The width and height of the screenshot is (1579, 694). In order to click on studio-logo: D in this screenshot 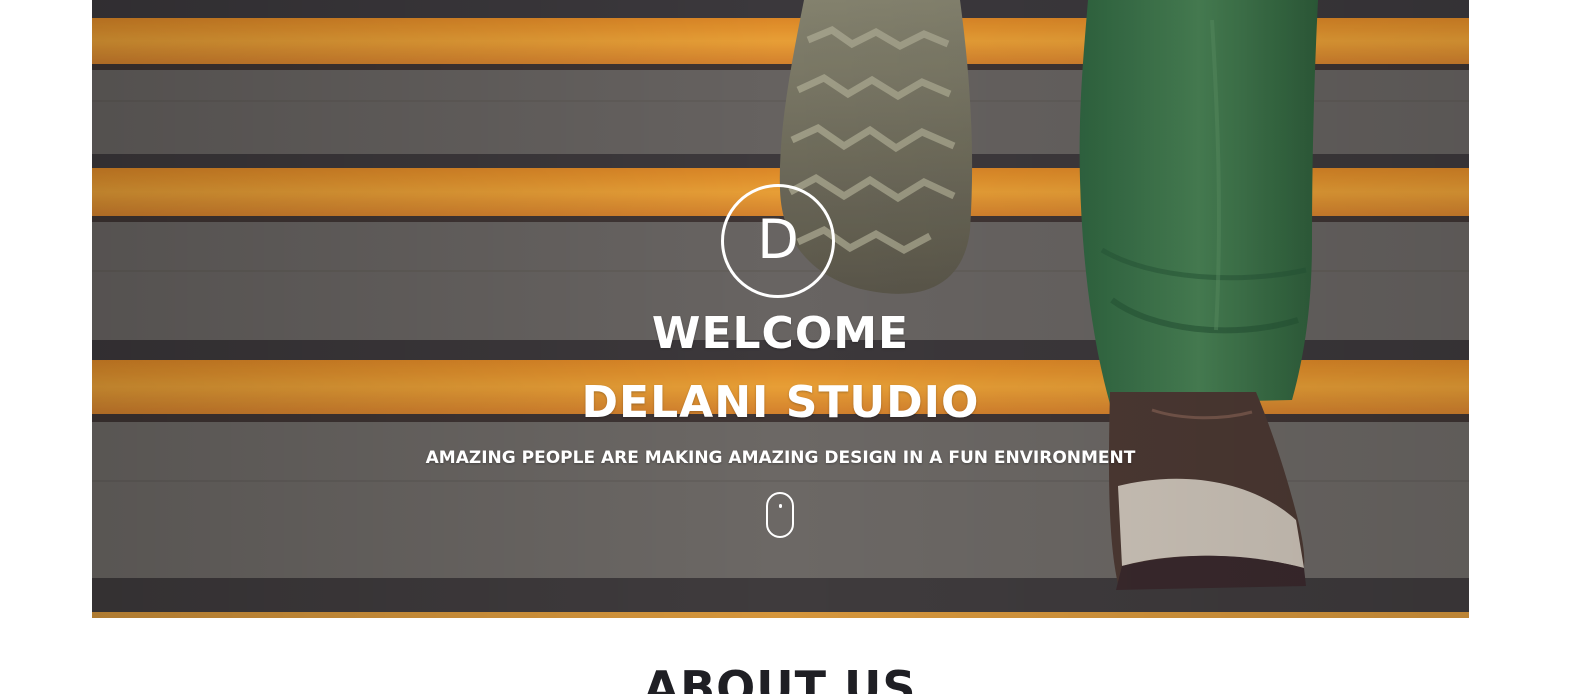, I will do `click(778, 241)`.